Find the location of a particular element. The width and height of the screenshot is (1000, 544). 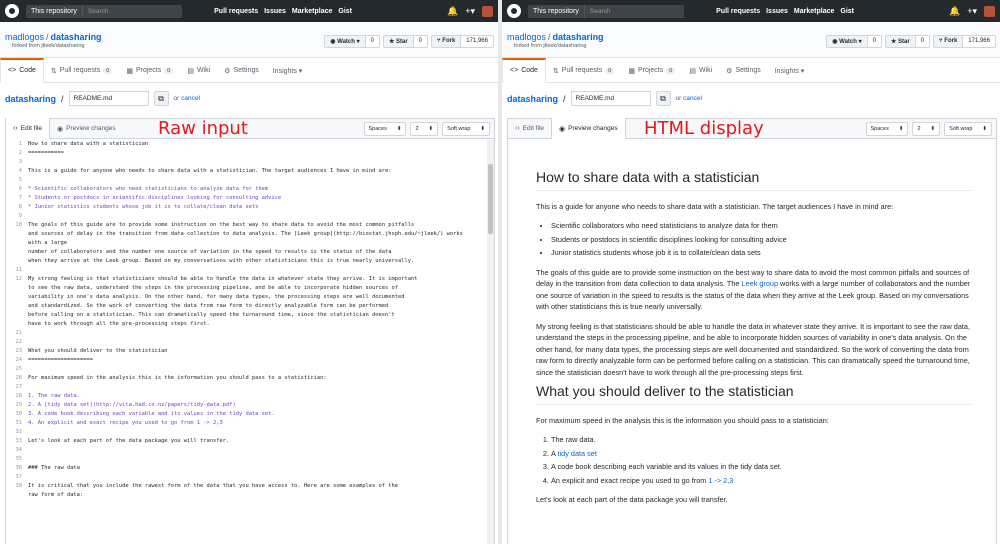

line-number: 31 is located at coordinates (19, 423).